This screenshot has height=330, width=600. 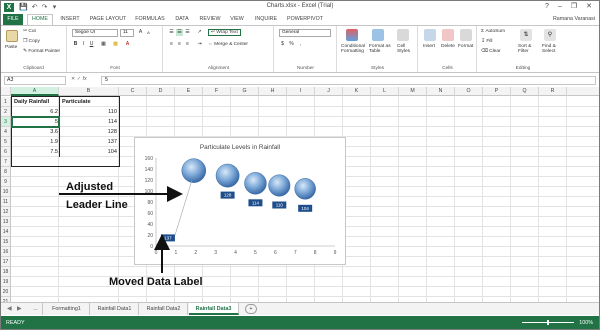 What do you see at coordinates (67, 309) in the screenshot?
I see `sheet-tab-formatting1: Formatting1` at bounding box center [67, 309].